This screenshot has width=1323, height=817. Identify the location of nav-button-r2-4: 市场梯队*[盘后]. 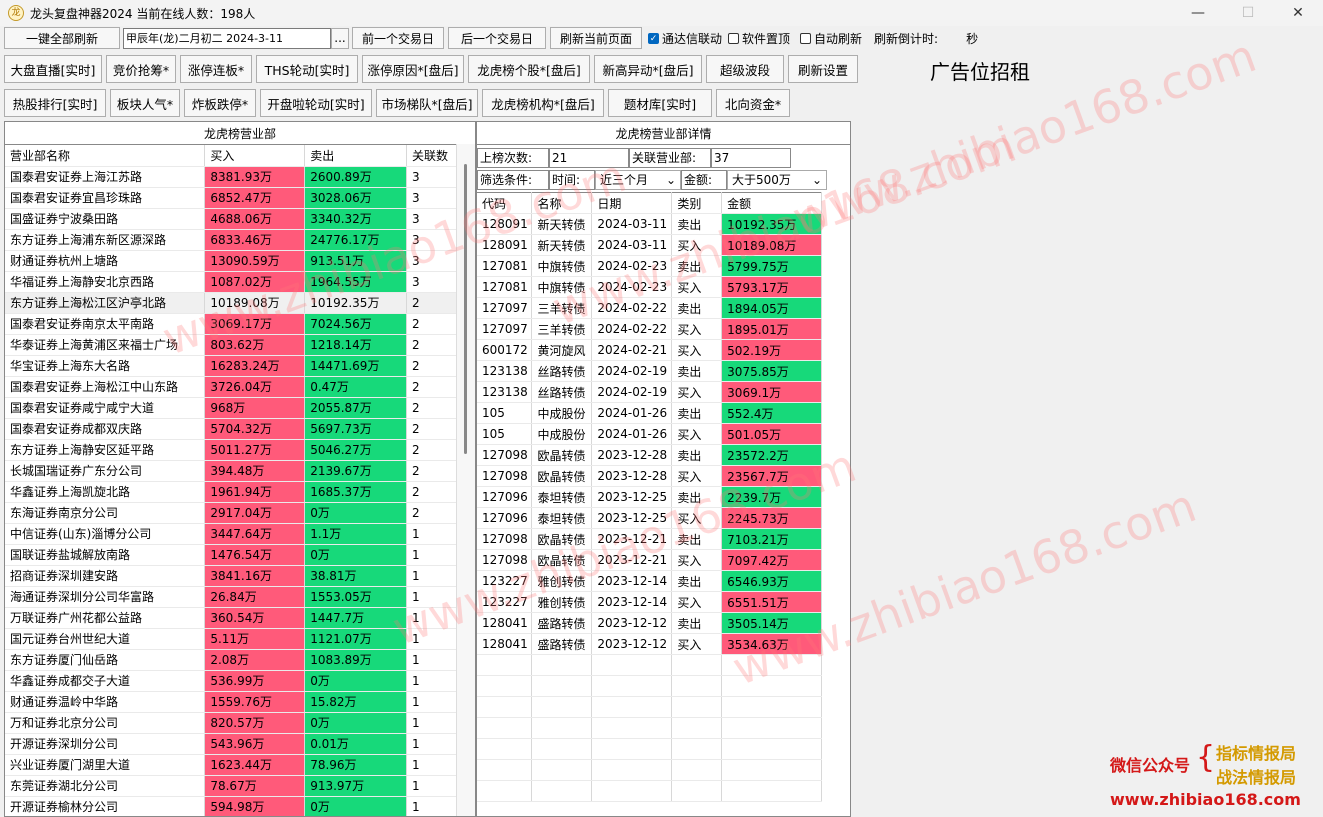
(427, 103).